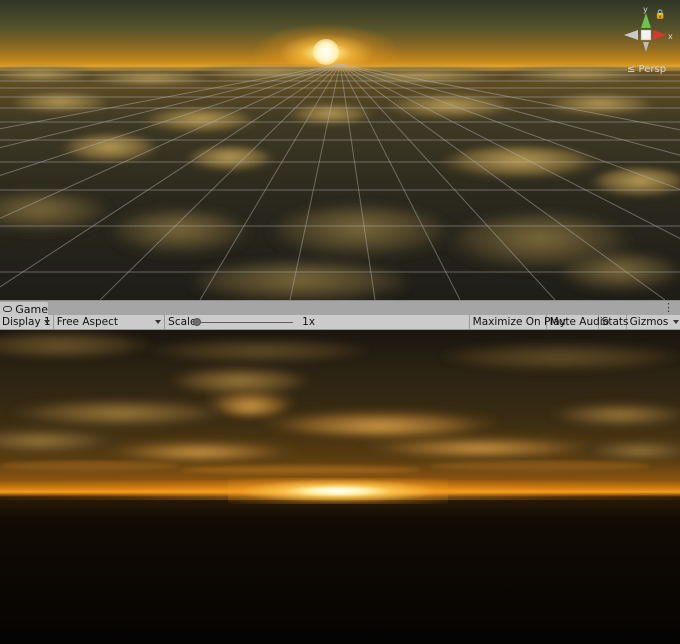  What do you see at coordinates (317, 322) in the screenshot?
I see `scale-control: Scale 1x` at bounding box center [317, 322].